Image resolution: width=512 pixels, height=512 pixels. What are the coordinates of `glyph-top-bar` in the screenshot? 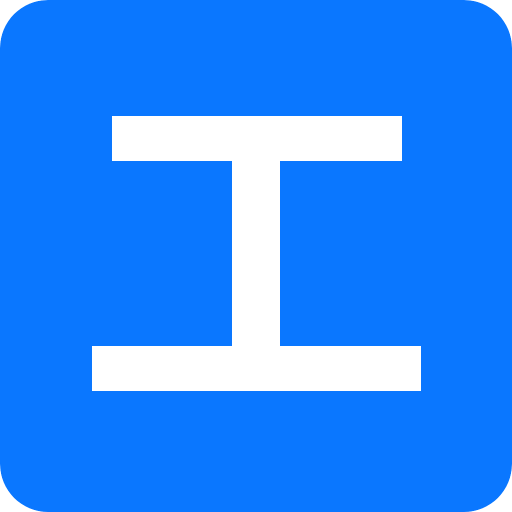 It's located at (257, 138).